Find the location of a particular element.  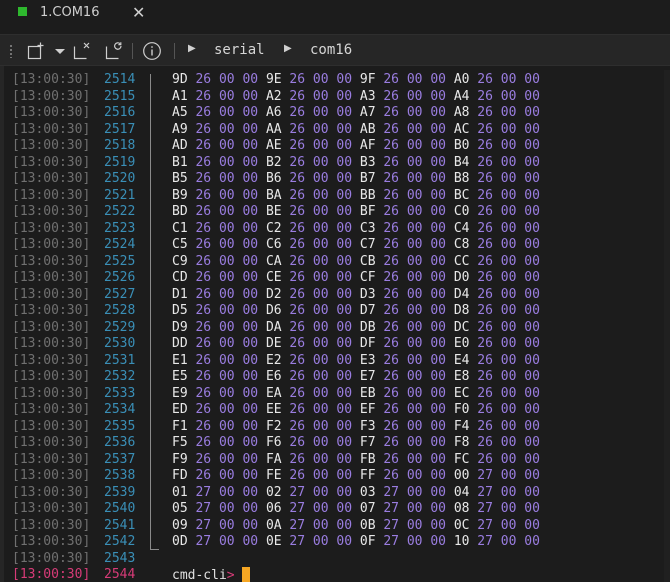

dropdown-chevron-icon is located at coordinates (60, 51).